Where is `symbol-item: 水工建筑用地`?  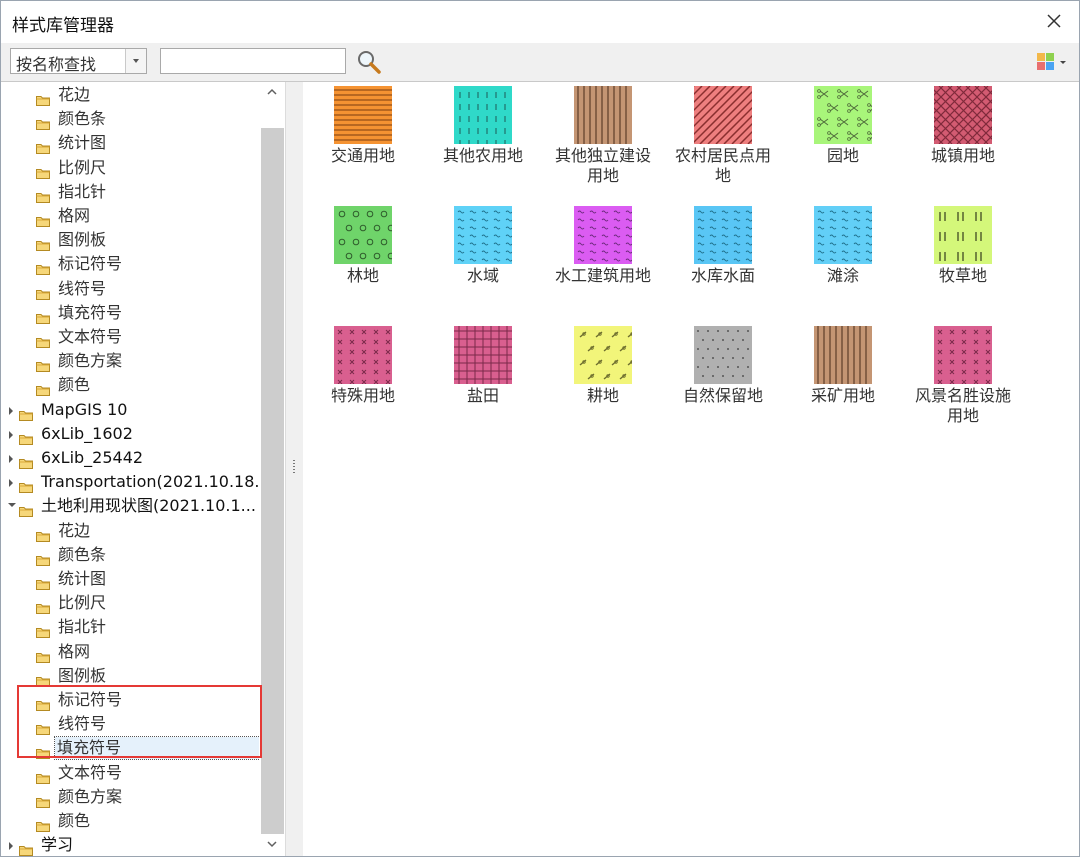
symbol-item: 水工建筑用地 is located at coordinates (603, 244).